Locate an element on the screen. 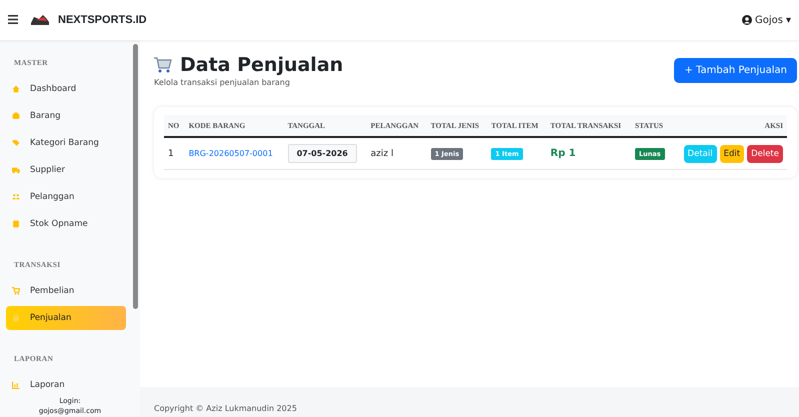 This screenshot has width=799, height=417. clipboard-icon is located at coordinates (16, 224).